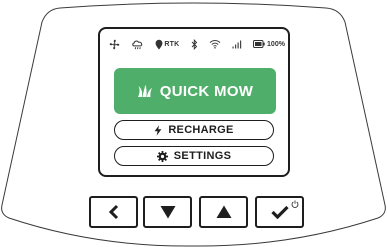 This screenshot has height=247, width=387. Describe the element at coordinates (144, 90) in the screenshot. I see `grass-icon` at that location.